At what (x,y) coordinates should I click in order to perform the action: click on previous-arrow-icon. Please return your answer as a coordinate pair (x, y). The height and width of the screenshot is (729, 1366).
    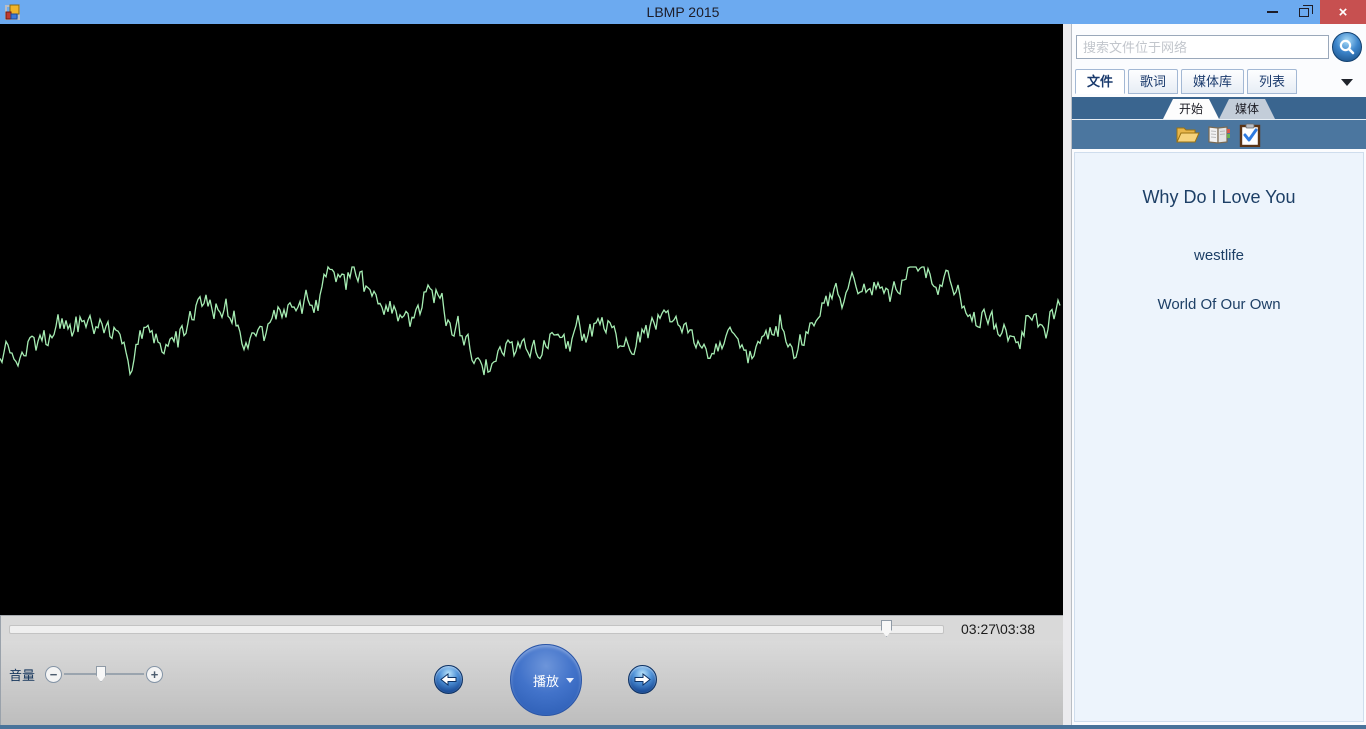
    Looking at the image, I should click on (448, 679).